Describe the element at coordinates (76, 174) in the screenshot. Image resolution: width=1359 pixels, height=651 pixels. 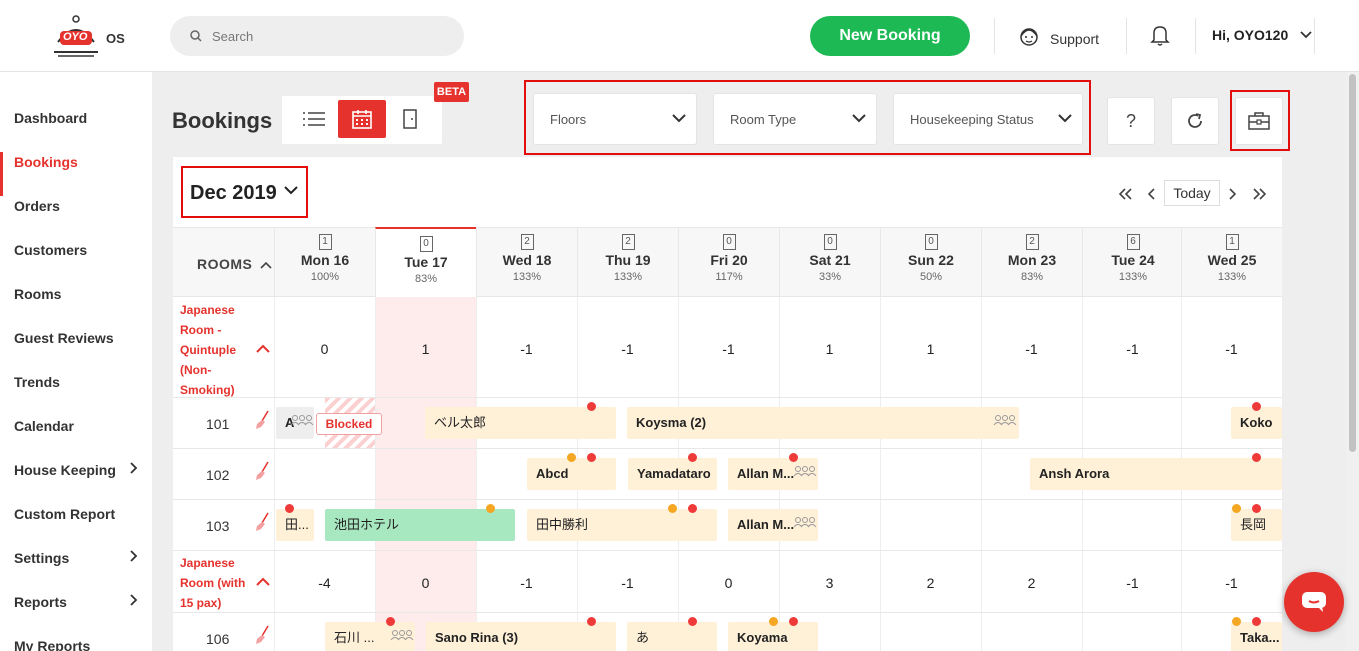
I see `sidebar-item-bookings: Bookings` at that location.